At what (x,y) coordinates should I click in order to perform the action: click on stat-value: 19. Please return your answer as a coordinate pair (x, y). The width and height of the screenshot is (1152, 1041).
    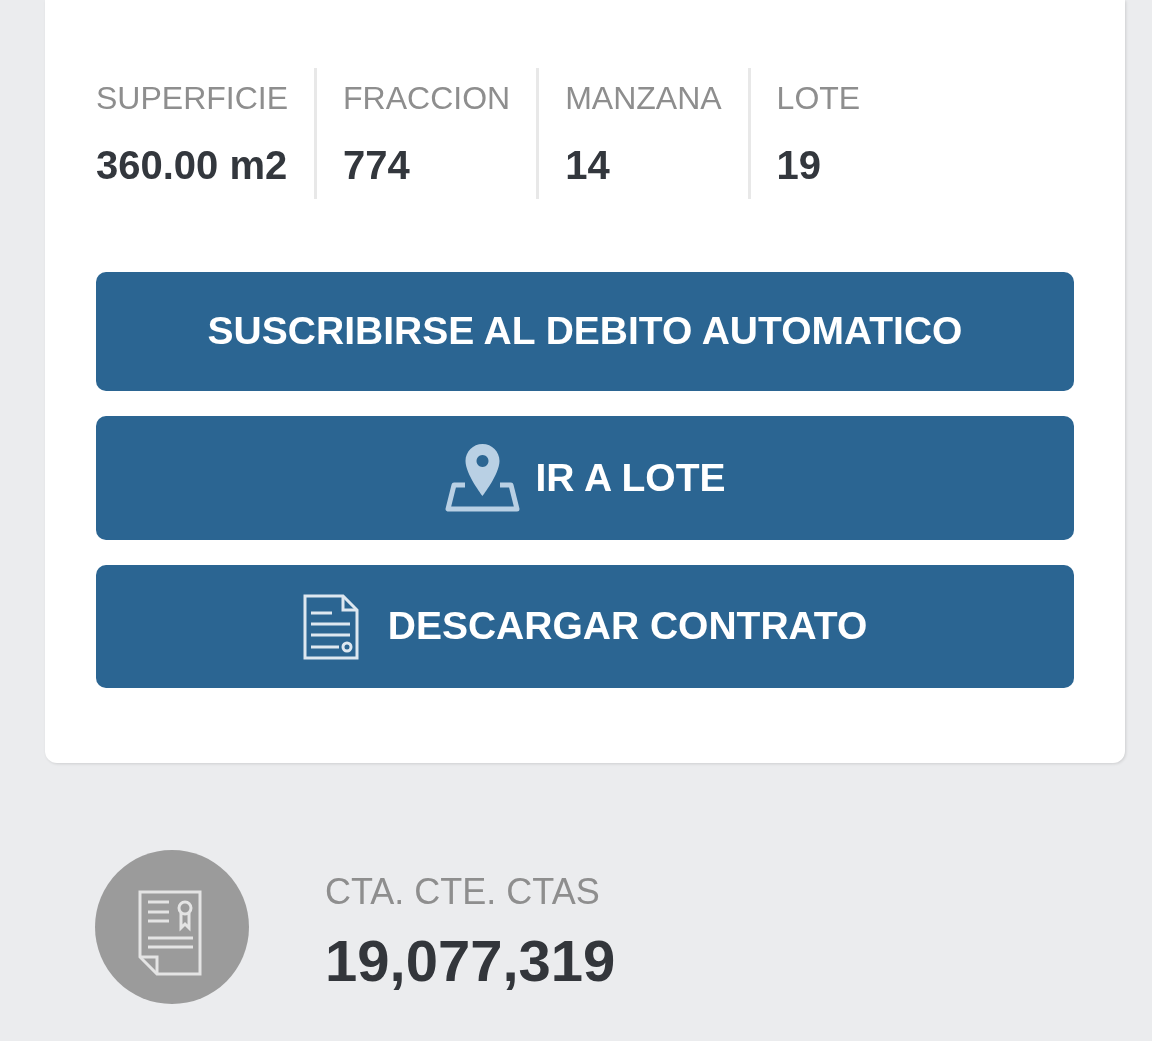
    Looking at the image, I should click on (799, 165).